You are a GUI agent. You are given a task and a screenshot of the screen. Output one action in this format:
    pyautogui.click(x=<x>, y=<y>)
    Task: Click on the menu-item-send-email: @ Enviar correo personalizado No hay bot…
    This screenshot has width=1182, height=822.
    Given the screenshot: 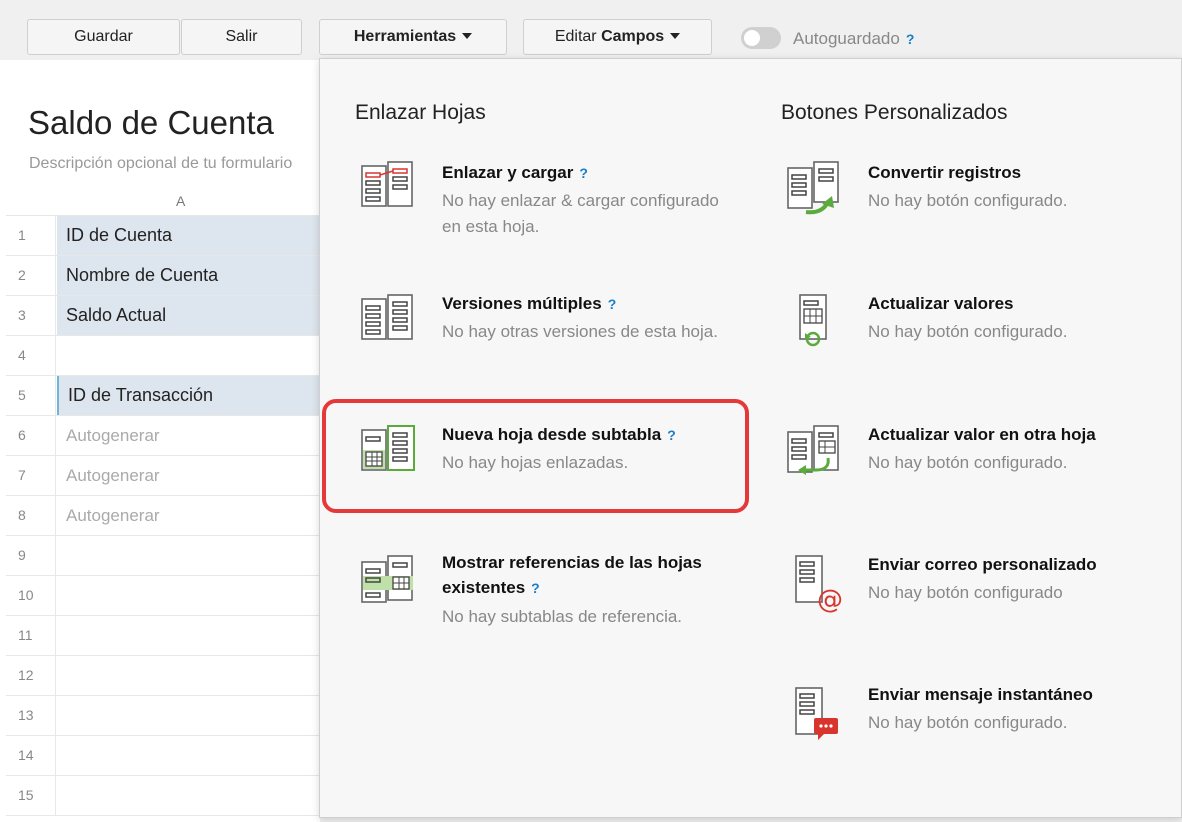 What is the action you would take?
    pyautogui.click(x=976, y=587)
    